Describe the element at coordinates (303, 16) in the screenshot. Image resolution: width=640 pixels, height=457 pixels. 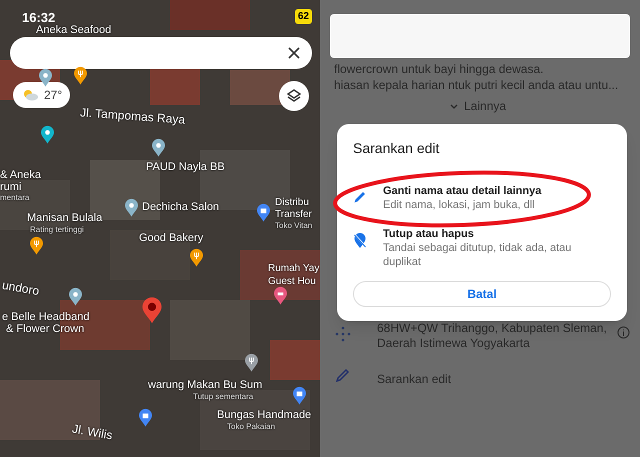
I see `battery-indicator: 62` at that location.